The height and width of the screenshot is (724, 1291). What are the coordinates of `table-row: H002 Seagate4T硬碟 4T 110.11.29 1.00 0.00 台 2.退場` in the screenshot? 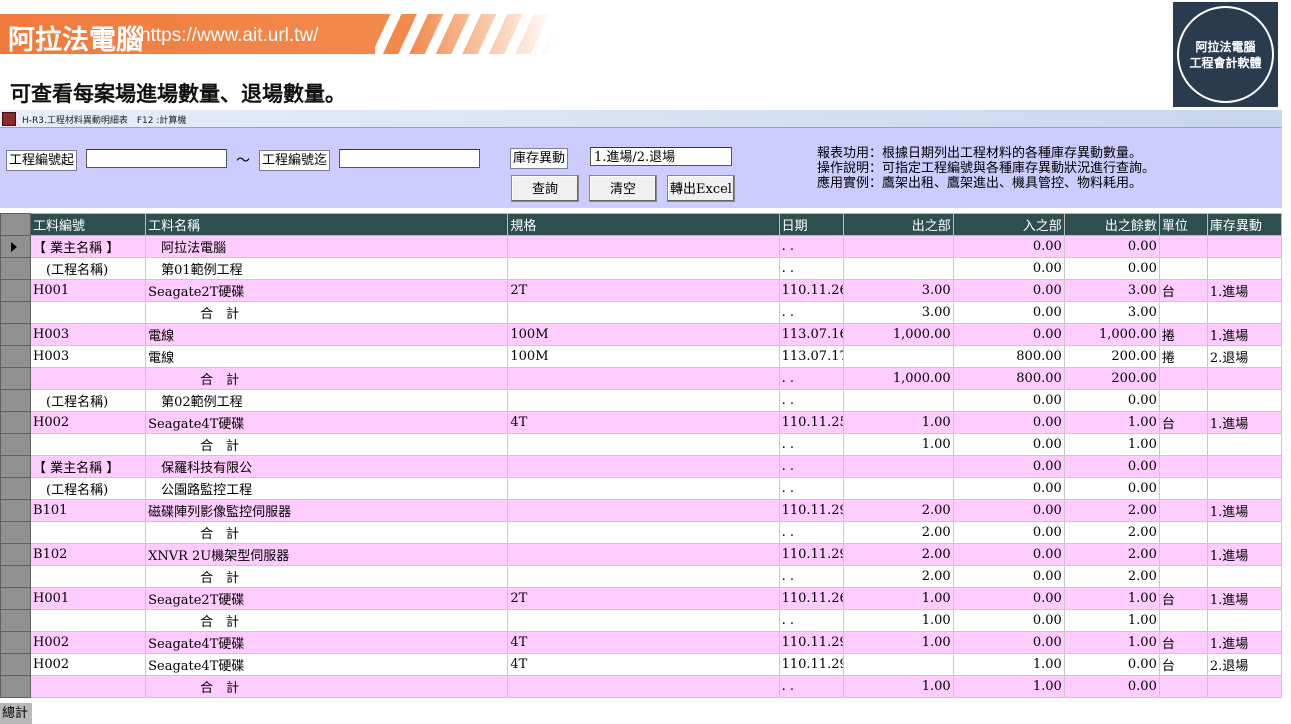 It's located at (641, 664).